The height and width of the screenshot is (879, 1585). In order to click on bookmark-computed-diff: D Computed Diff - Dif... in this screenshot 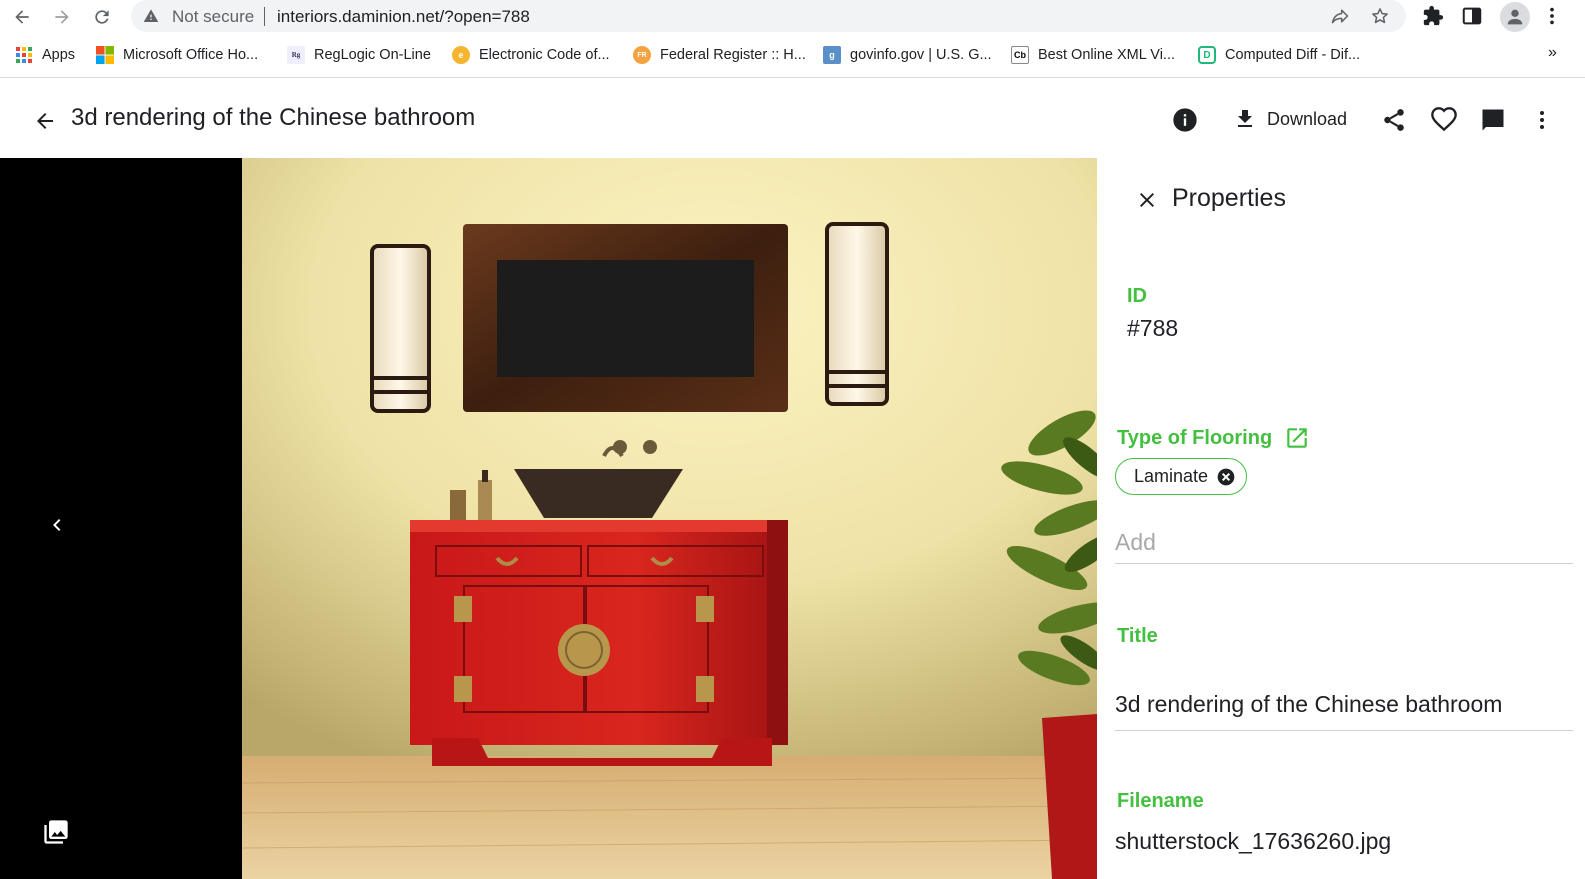, I will do `click(1279, 55)`.